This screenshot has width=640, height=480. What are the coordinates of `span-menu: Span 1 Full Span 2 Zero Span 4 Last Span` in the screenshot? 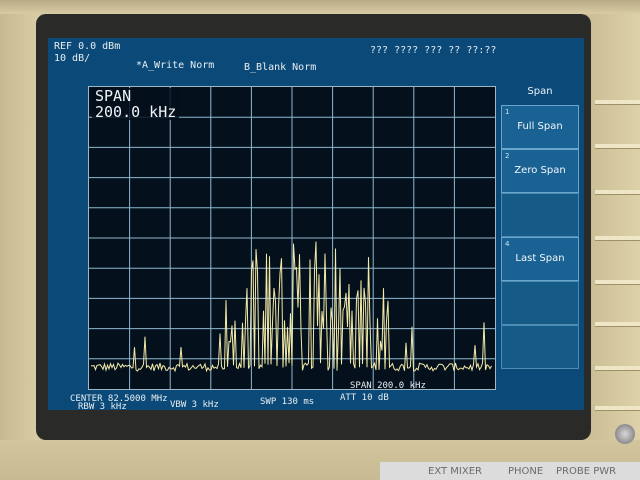 It's located at (540, 245).